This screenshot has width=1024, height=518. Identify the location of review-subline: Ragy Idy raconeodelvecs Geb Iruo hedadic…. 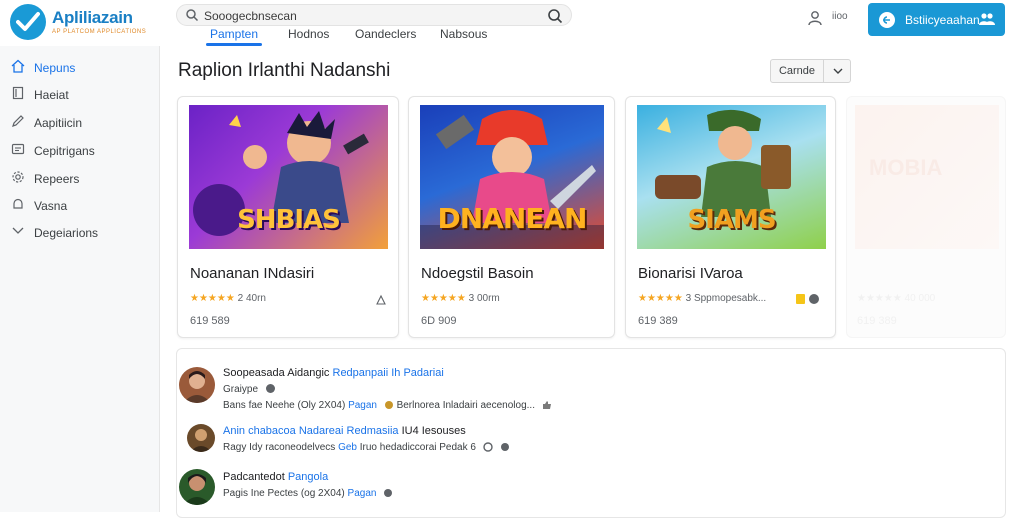
(366, 447).